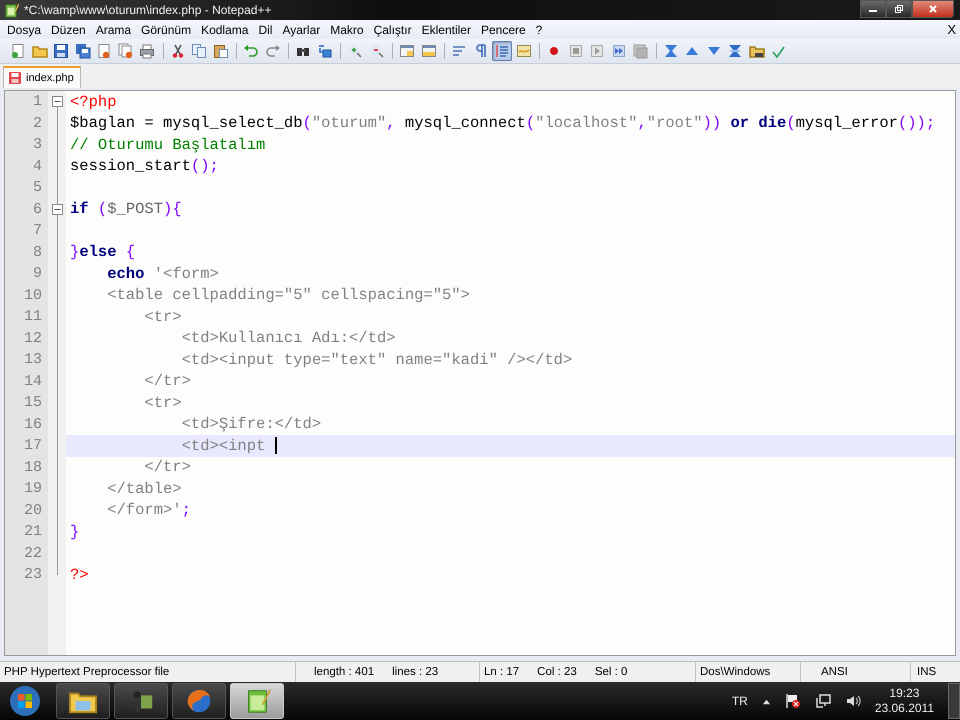 This screenshot has height=720, width=960. Describe the element at coordinates (953, 29) in the screenshot. I see `close-document-button: X` at that location.